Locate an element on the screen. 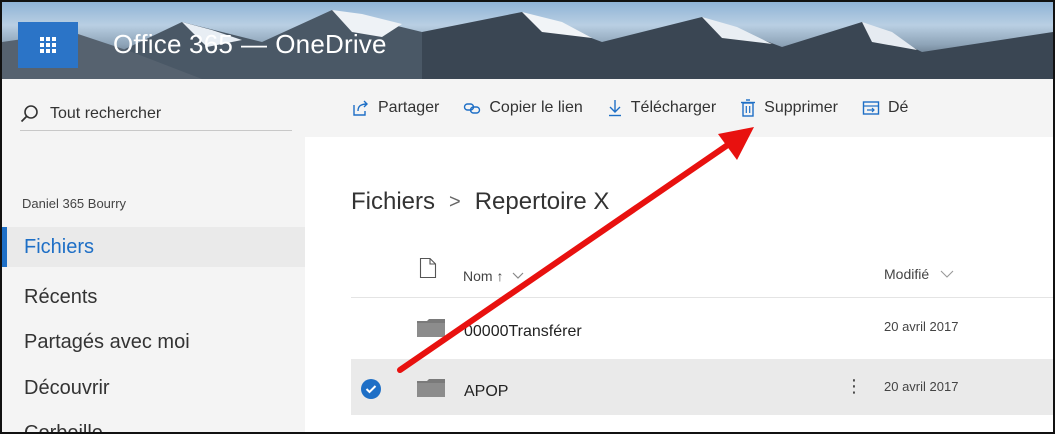 The height and width of the screenshot is (434, 1055). copy-link-label: Copier le lien is located at coordinates (536, 107).